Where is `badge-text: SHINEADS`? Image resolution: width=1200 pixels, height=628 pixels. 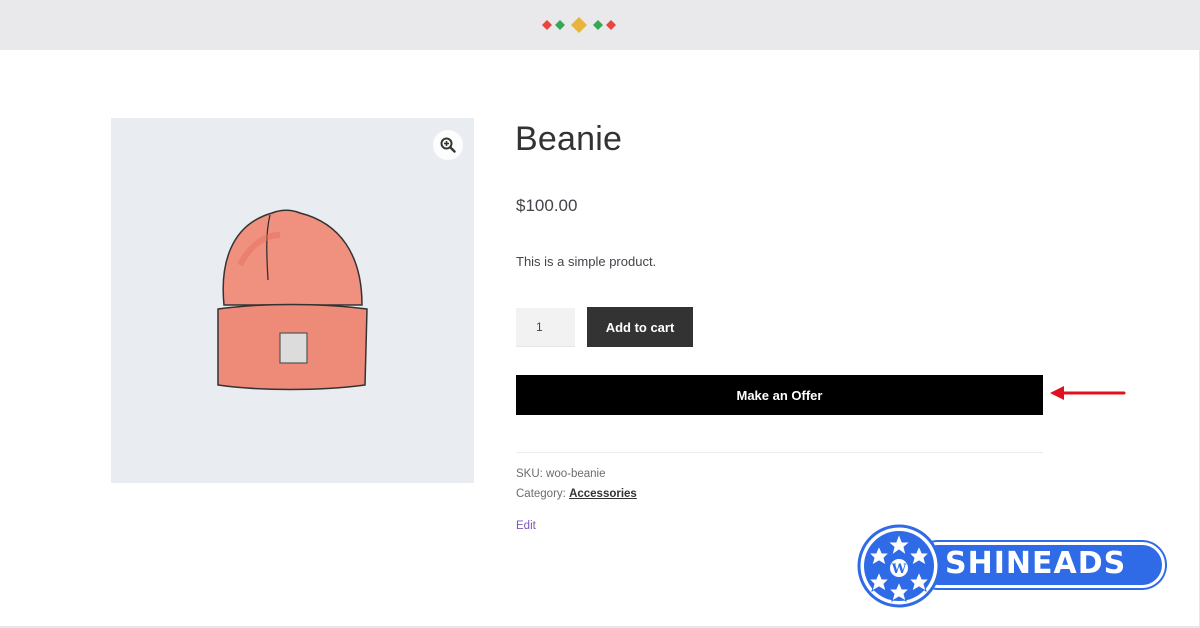 badge-text: SHINEADS is located at coordinates (1036, 563).